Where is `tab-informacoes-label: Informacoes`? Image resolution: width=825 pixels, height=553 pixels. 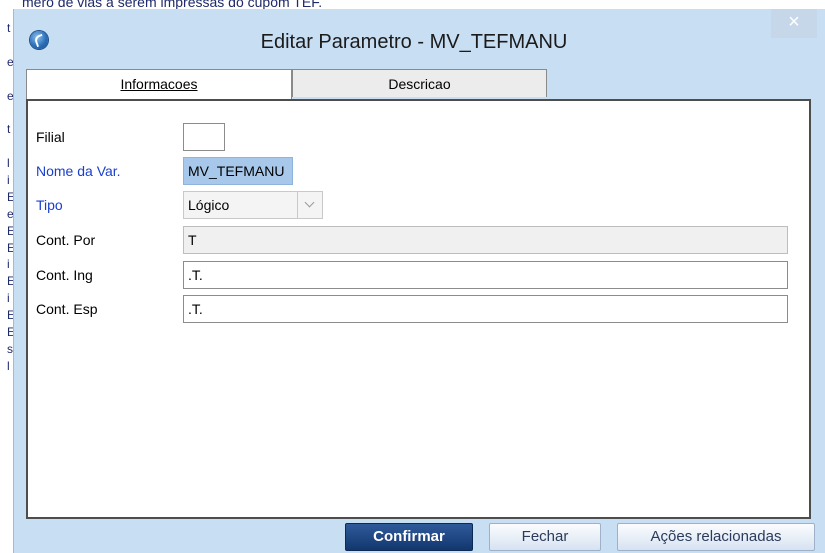
tab-informacoes-label: Informacoes is located at coordinates (159, 84).